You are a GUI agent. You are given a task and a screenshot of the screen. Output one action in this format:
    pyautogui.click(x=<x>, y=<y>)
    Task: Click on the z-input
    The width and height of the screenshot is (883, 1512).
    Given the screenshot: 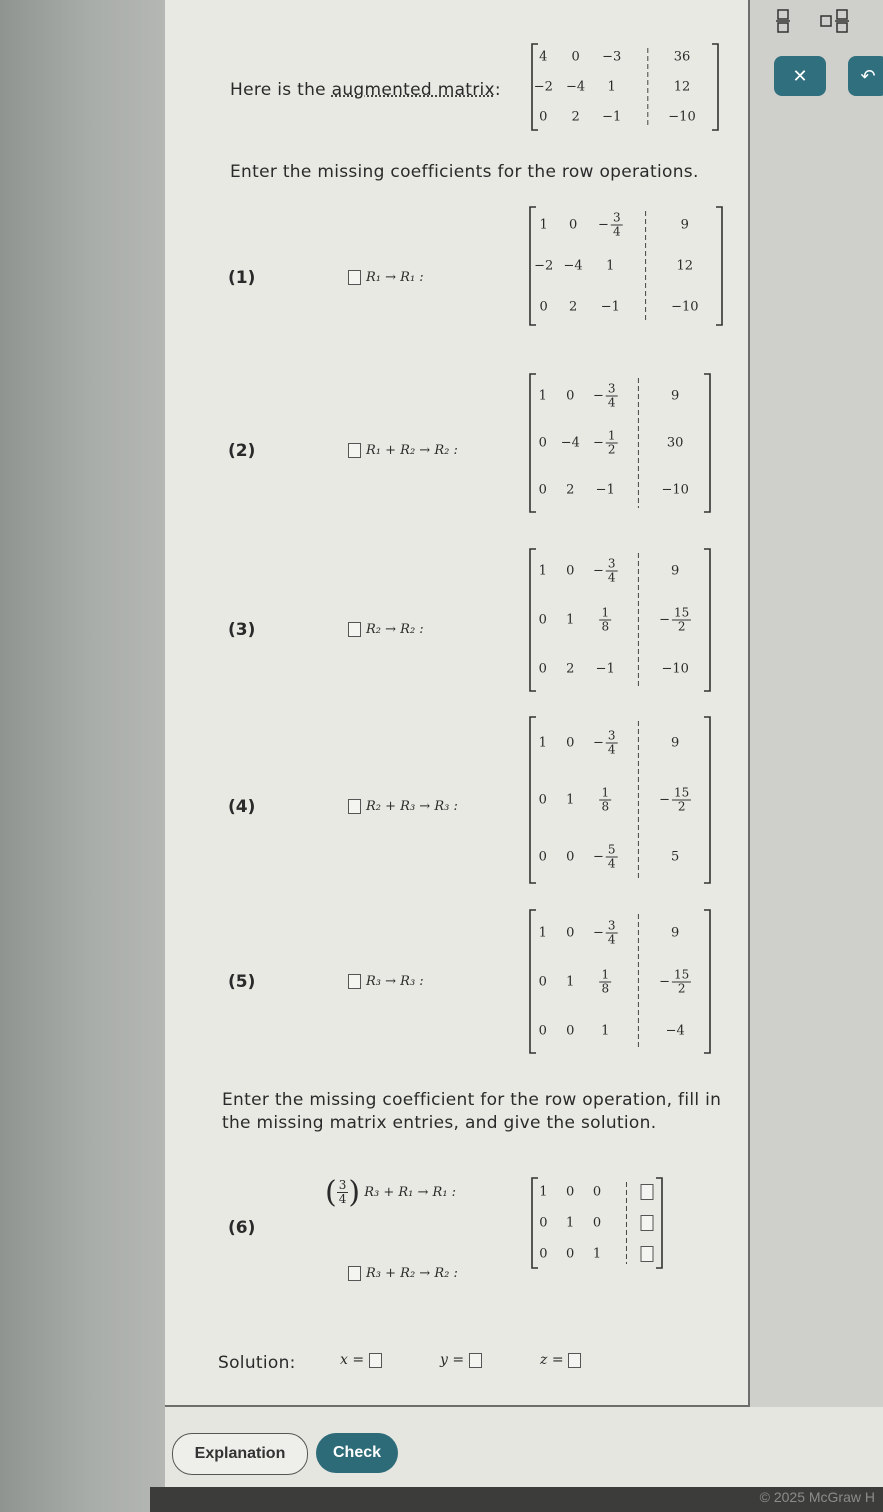 What is the action you would take?
    pyautogui.click(x=574, y=1360)
    